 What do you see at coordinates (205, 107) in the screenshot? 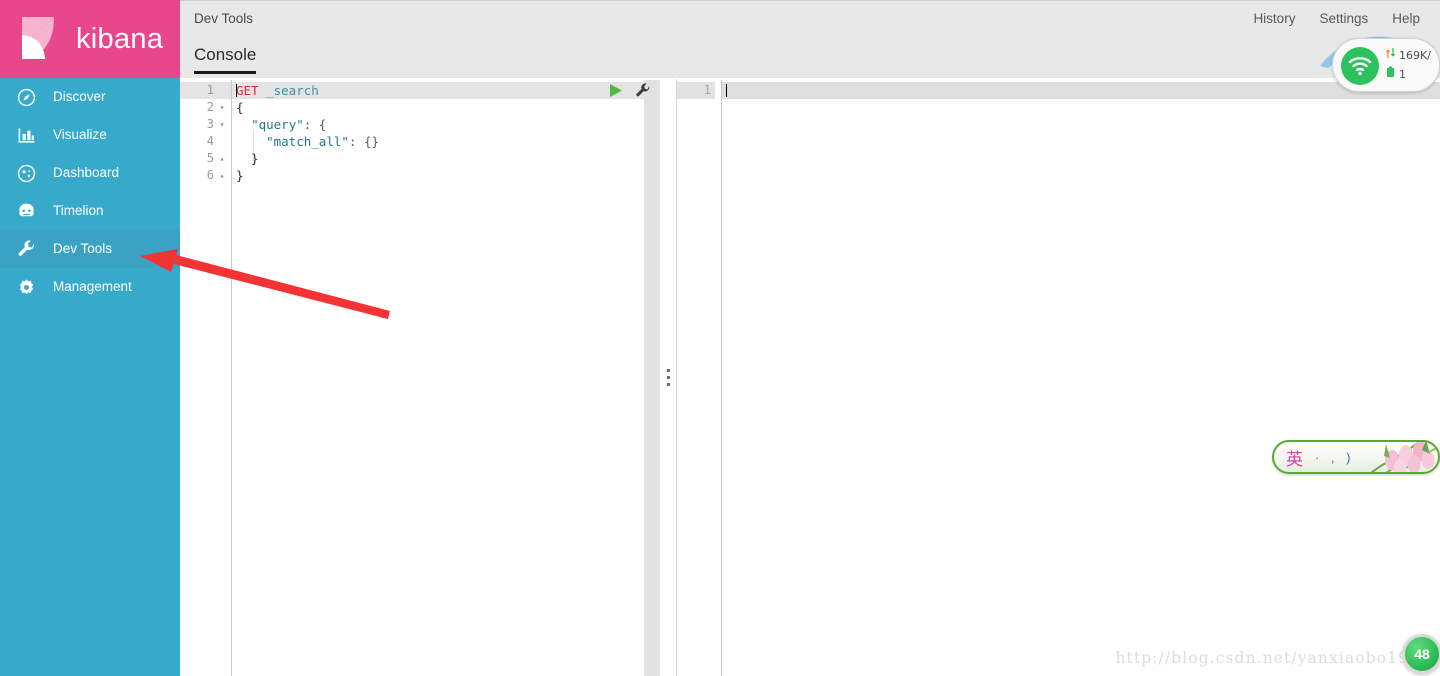
I see `gutter-line: 2 ▾` at bounding box center [205, 107].